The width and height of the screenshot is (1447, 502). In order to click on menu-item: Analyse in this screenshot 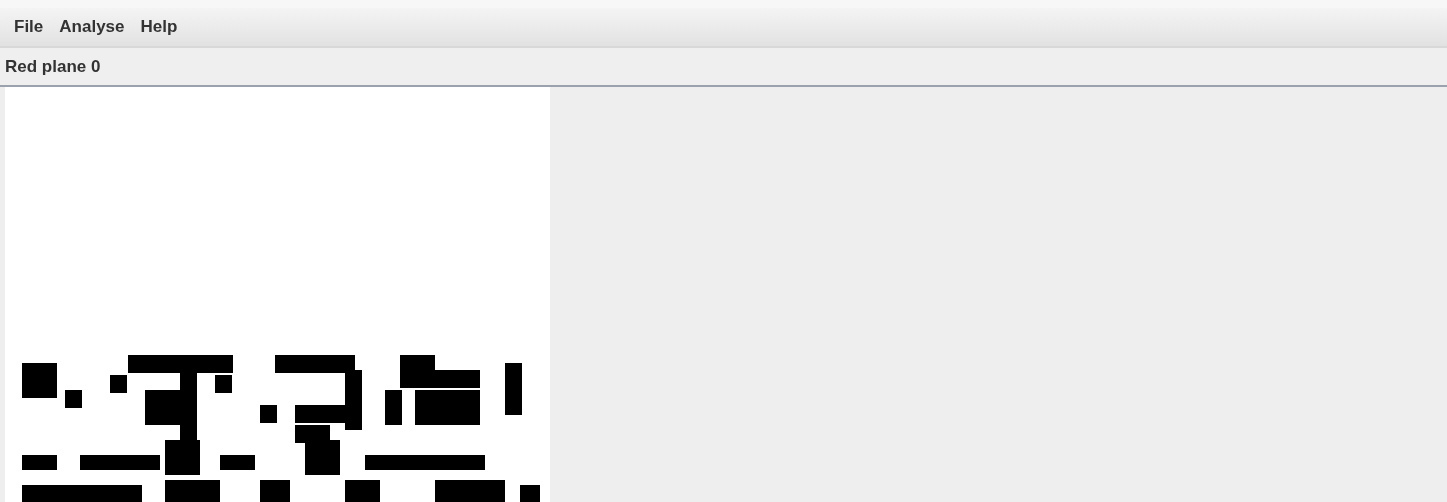, I will do `click(92, 27)`.